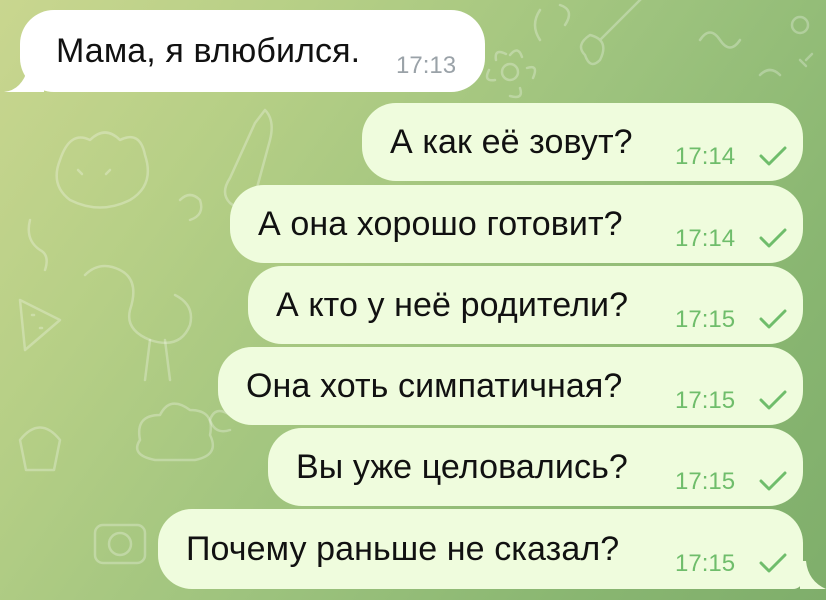 This screenshot has width=826, height=600. What do you see at coordinates (452, 305) in the screenshot?
I see `message-text: А кто у неё родители?` at bounding box center [452, 305].